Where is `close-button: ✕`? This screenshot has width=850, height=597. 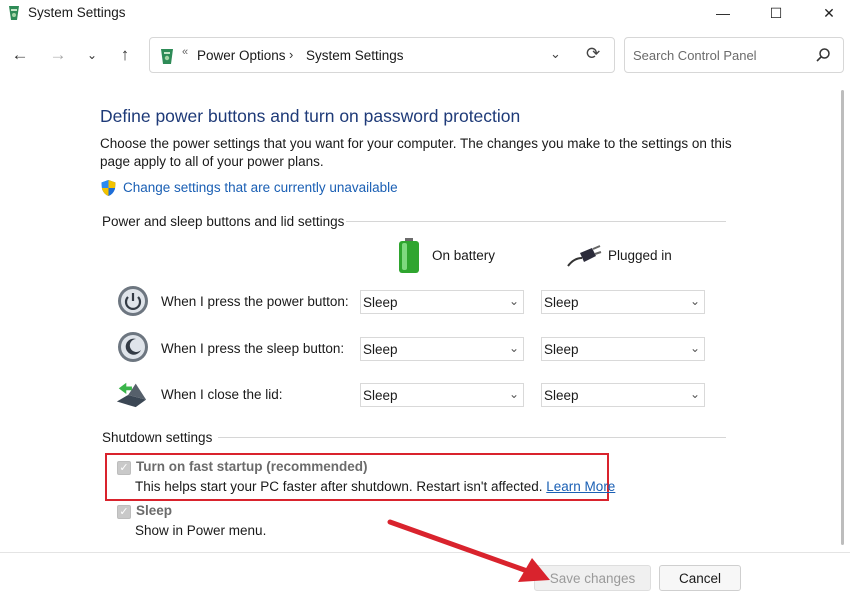
close-button: ✕ is located at coordinates (828, 13).